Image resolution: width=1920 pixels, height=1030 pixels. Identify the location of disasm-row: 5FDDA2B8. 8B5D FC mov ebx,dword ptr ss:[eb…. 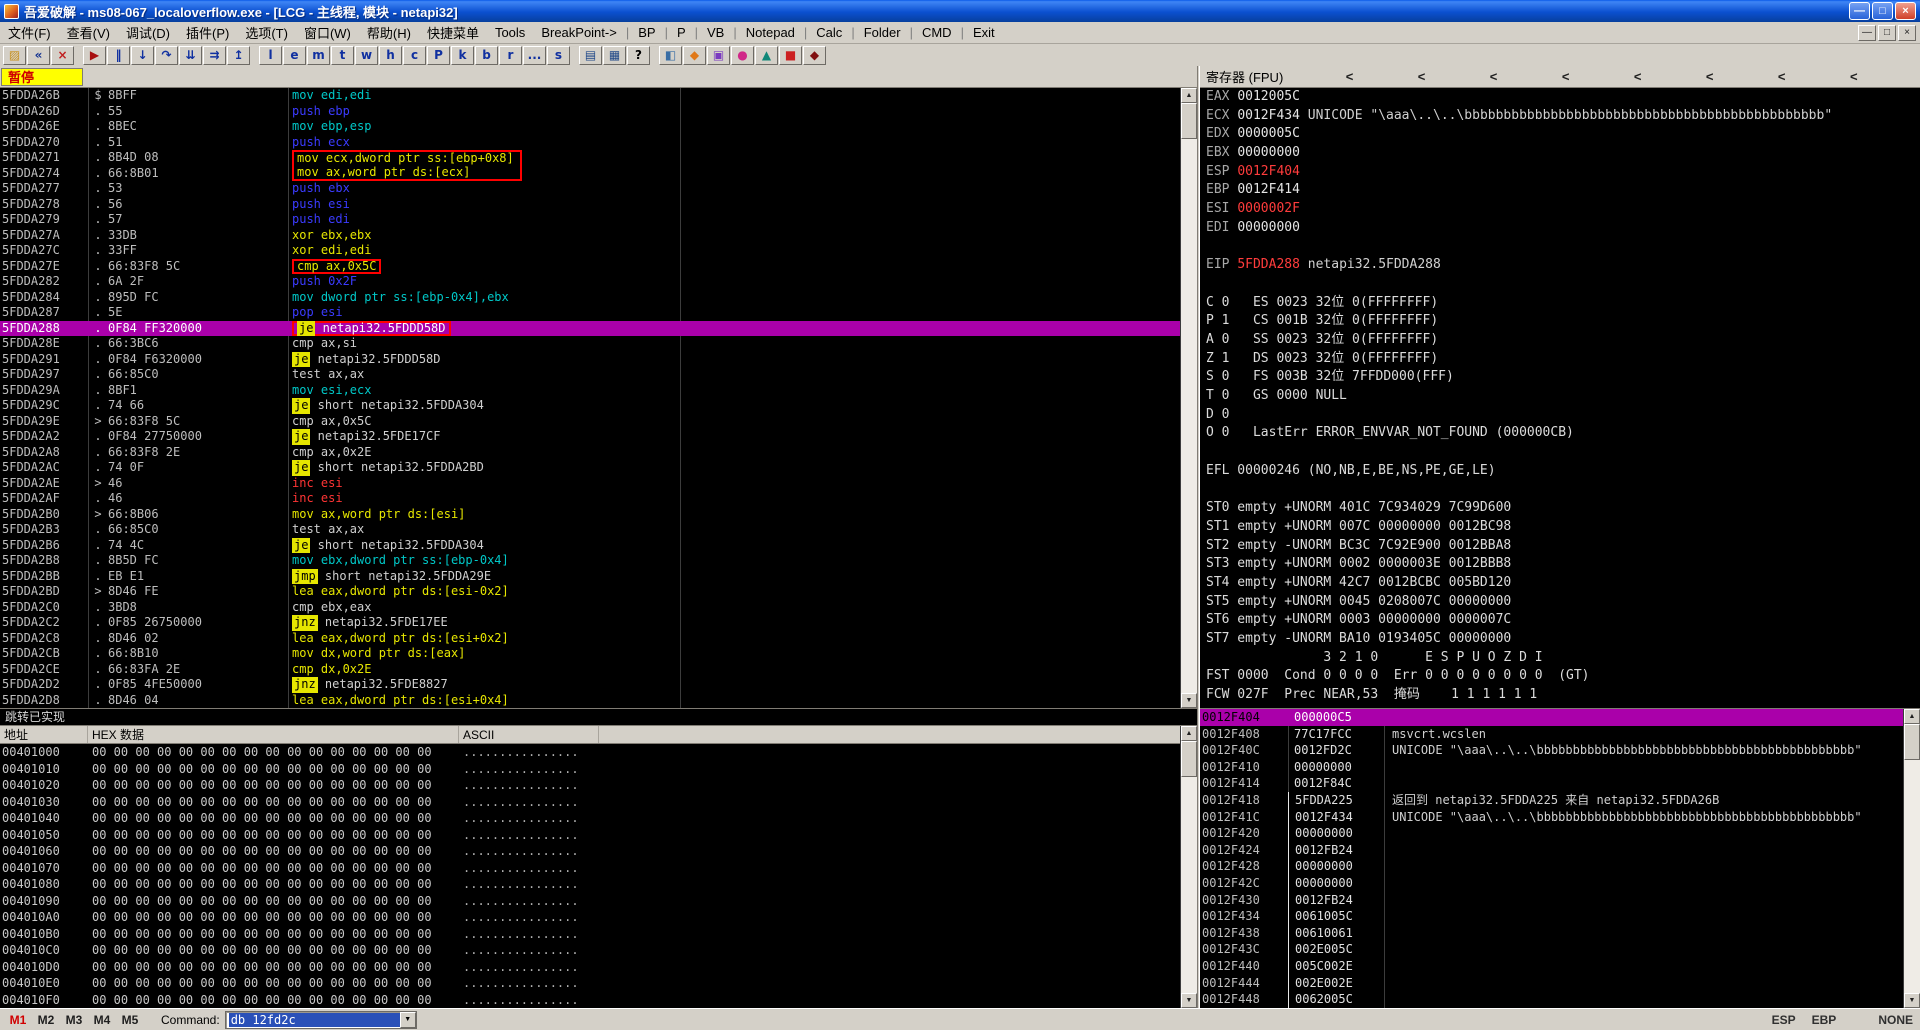
(590, 561).